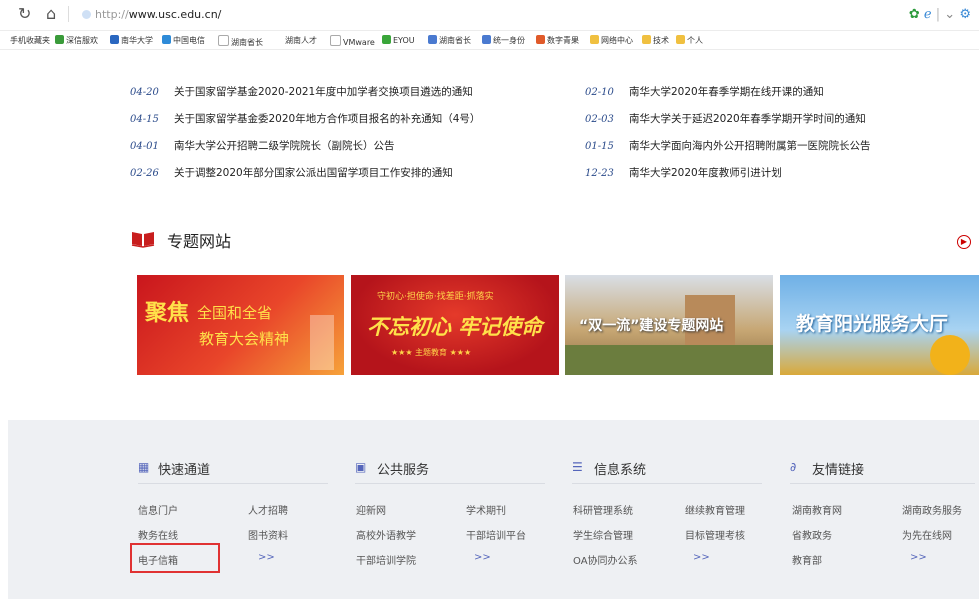  Describe the element at coordinates (489, 15) in the screenshot. I see `address-bar-row: ↻ ⌂ http://www.usc.edu.cn/ ✿ ℯ | ⌄ ⚙` at that location.